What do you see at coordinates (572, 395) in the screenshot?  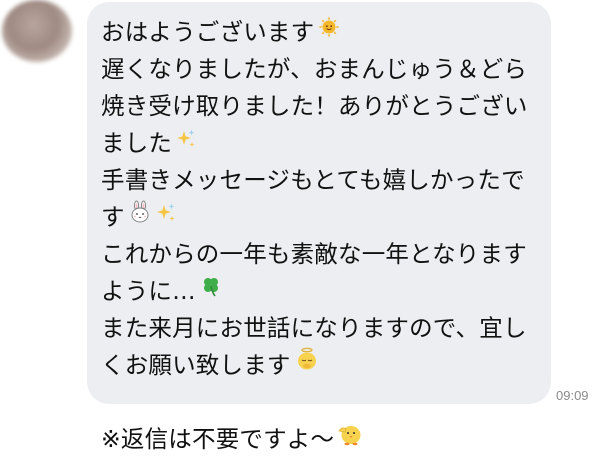 I see `message-timestamp: 09:09` at bounding box center [572, 395].